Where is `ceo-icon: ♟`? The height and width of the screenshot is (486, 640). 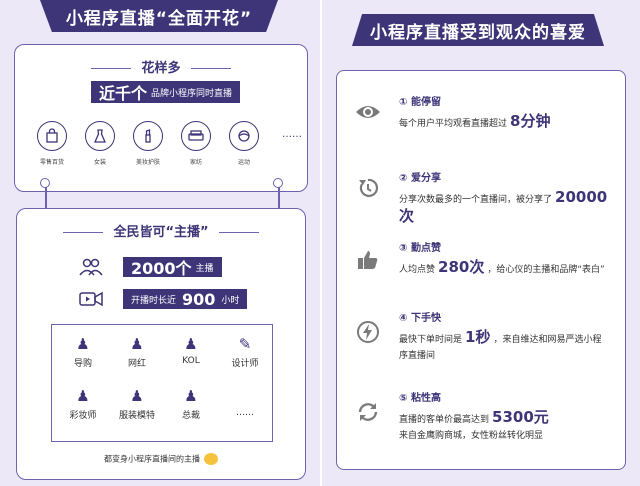 ceo-icon: ♟ is located at coordinates (191, 396).